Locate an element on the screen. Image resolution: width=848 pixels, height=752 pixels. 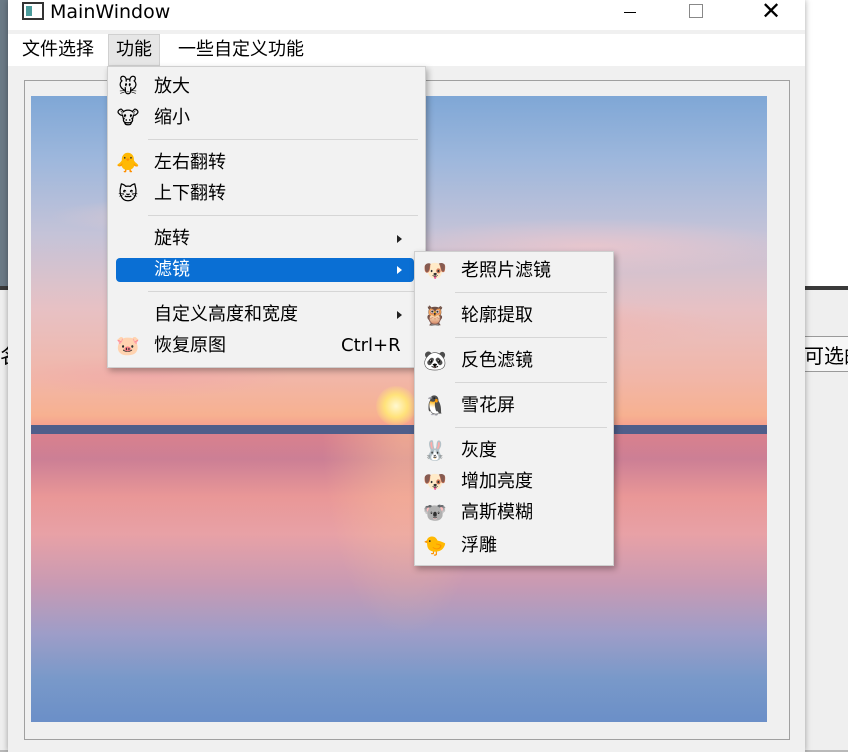
menu-item-custom-size: 自定义高度和宽度 is located at coordinates (266, 315).